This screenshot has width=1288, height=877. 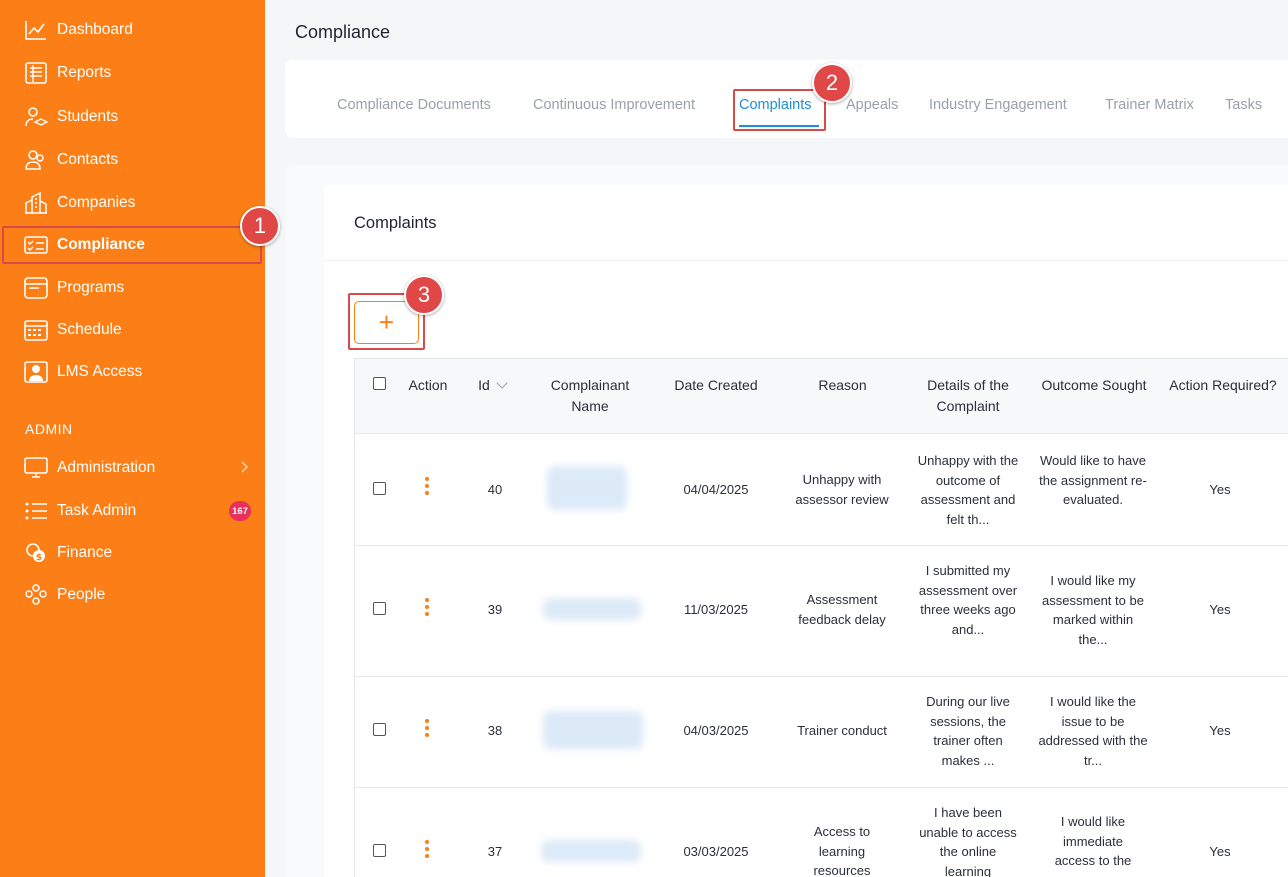 I want to click on column-header-action: Action, so click(x=428, y=385).